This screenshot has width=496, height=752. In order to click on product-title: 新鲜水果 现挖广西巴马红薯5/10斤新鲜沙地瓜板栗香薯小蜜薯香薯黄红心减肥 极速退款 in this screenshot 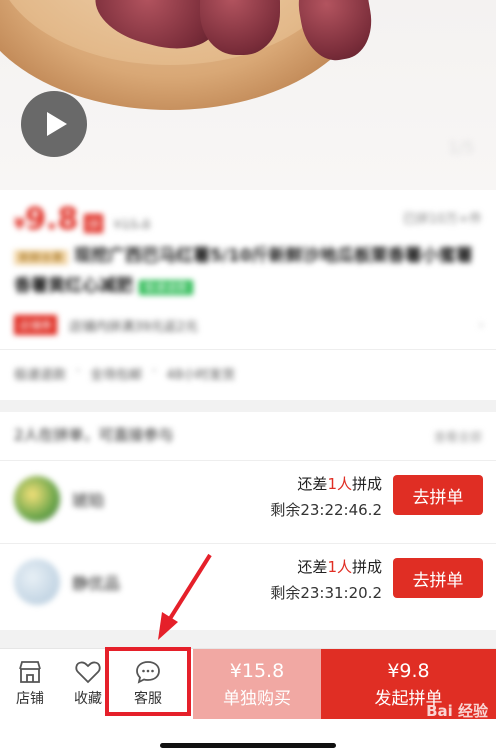, I will do `click(249, 272)`.